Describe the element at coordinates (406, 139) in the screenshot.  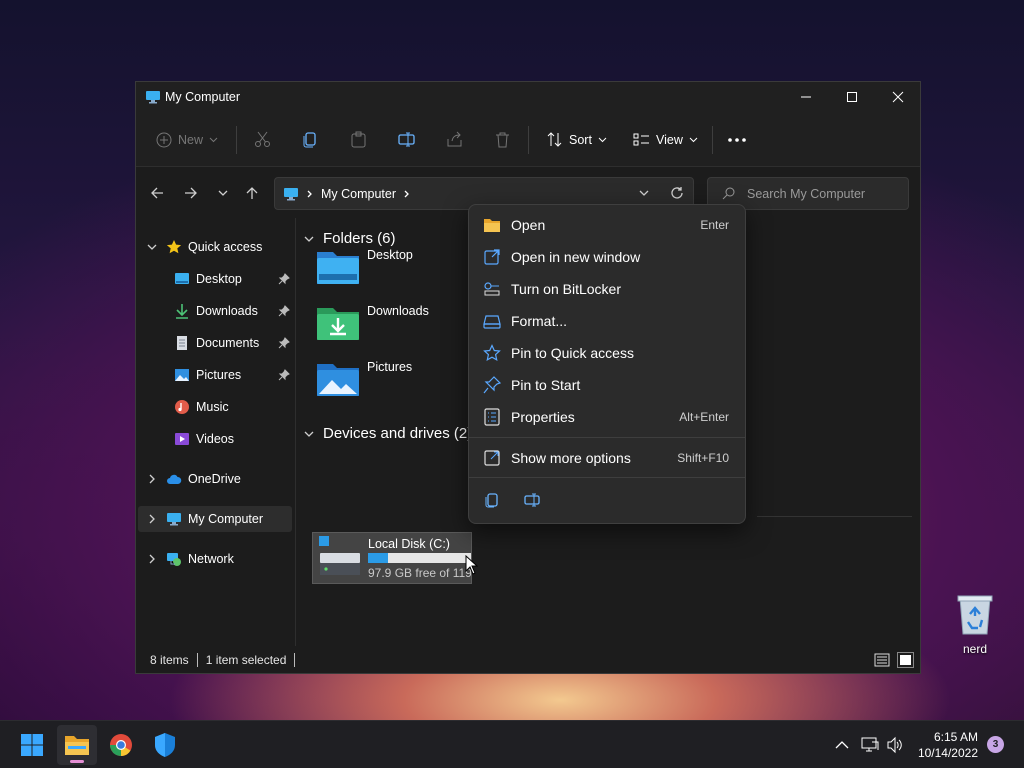
I see `rename-button` at that location.